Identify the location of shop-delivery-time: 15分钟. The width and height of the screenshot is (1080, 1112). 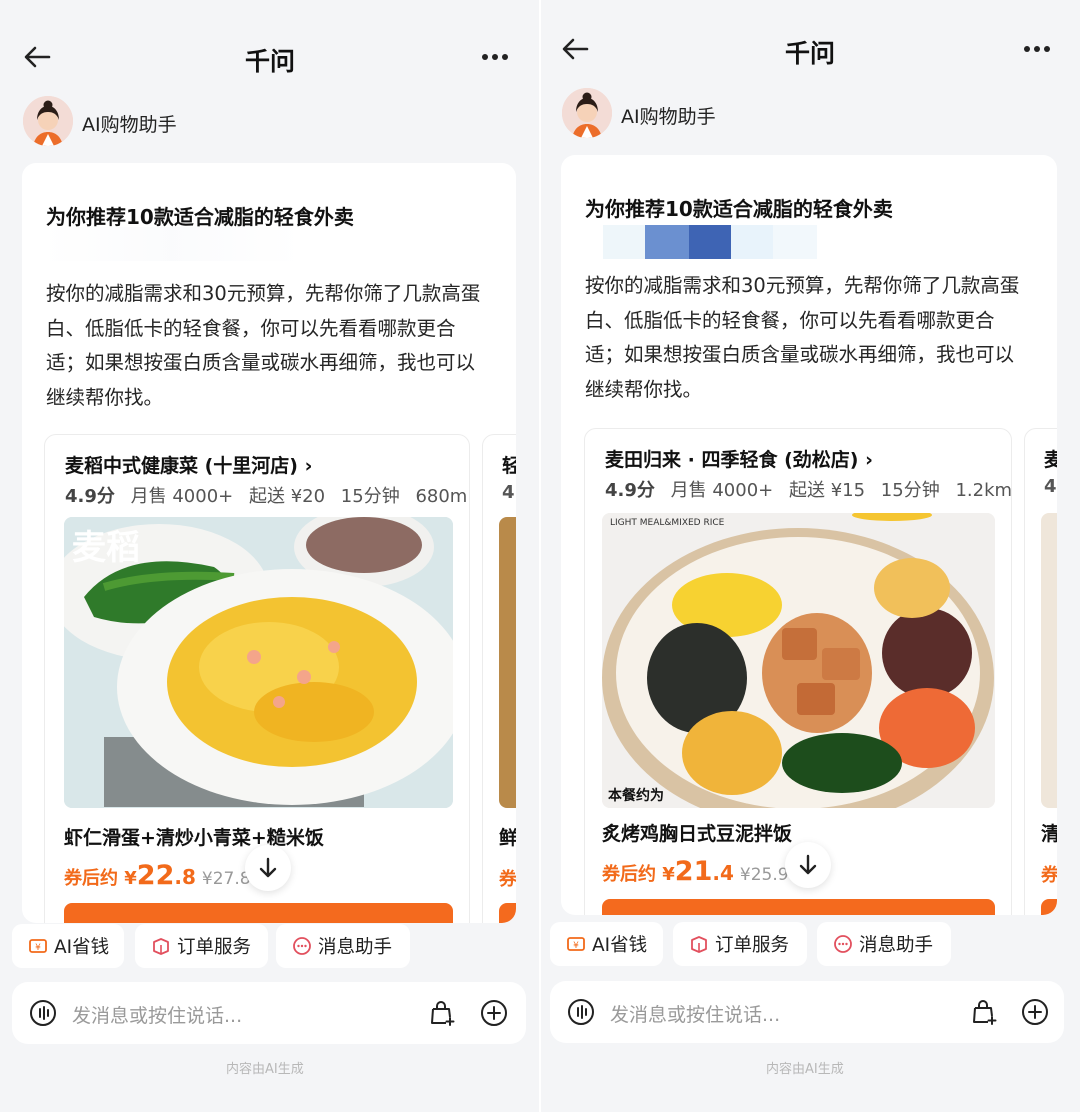
(910, 490).